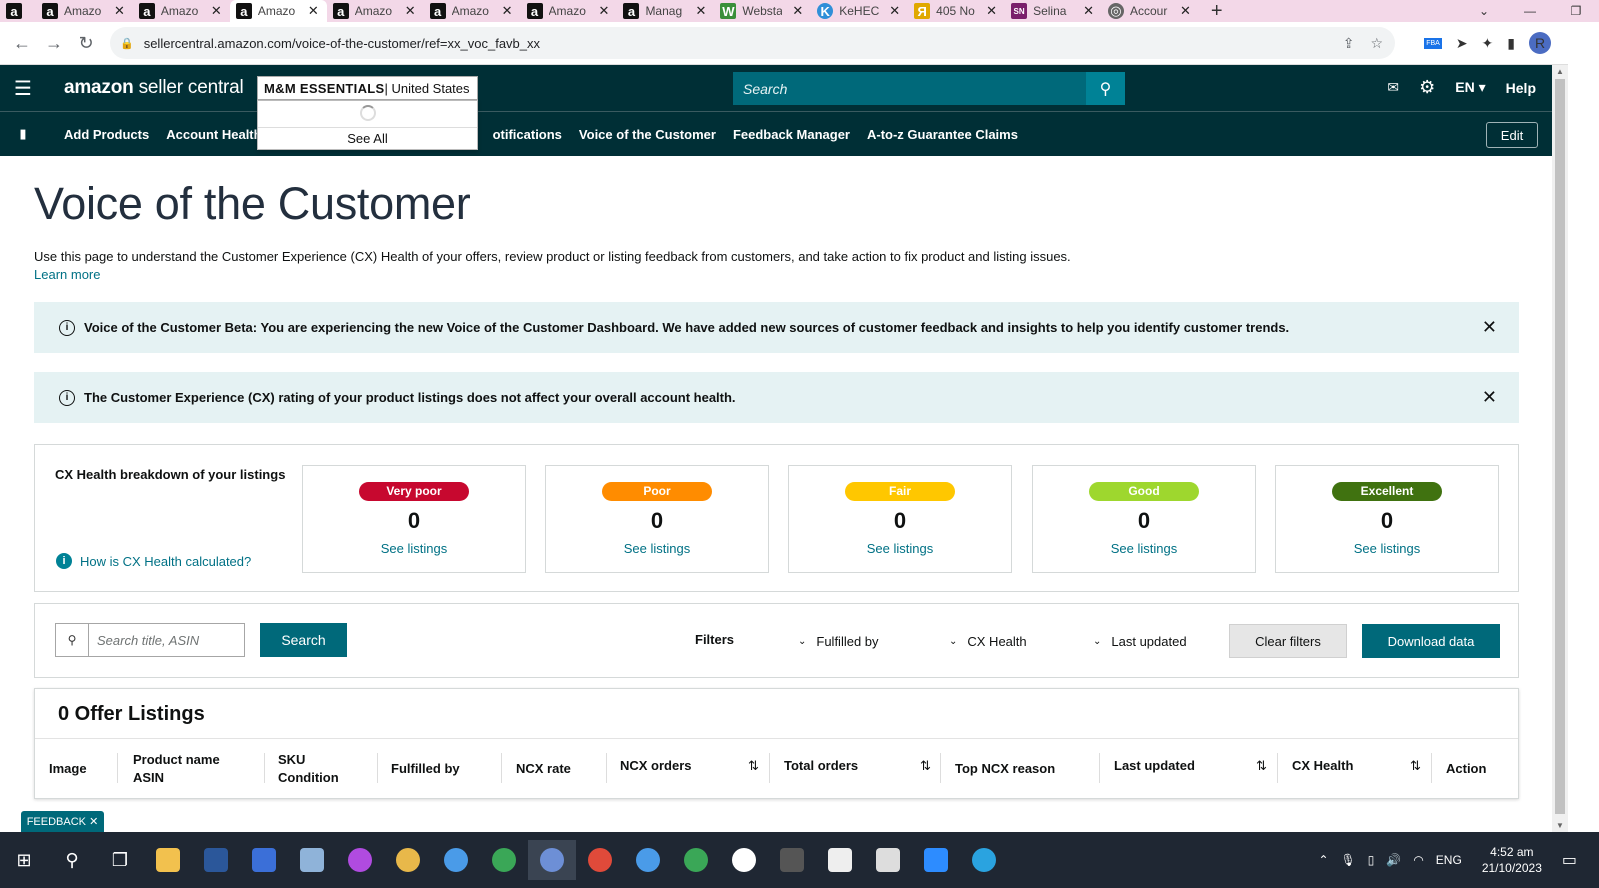 This screenshot has height=888, width=1599. What do you see at coordinates (425, 769) in the screenshot?
I see `col-fulfilled-by: Fulfilled by` at bounding box center [425, 769].